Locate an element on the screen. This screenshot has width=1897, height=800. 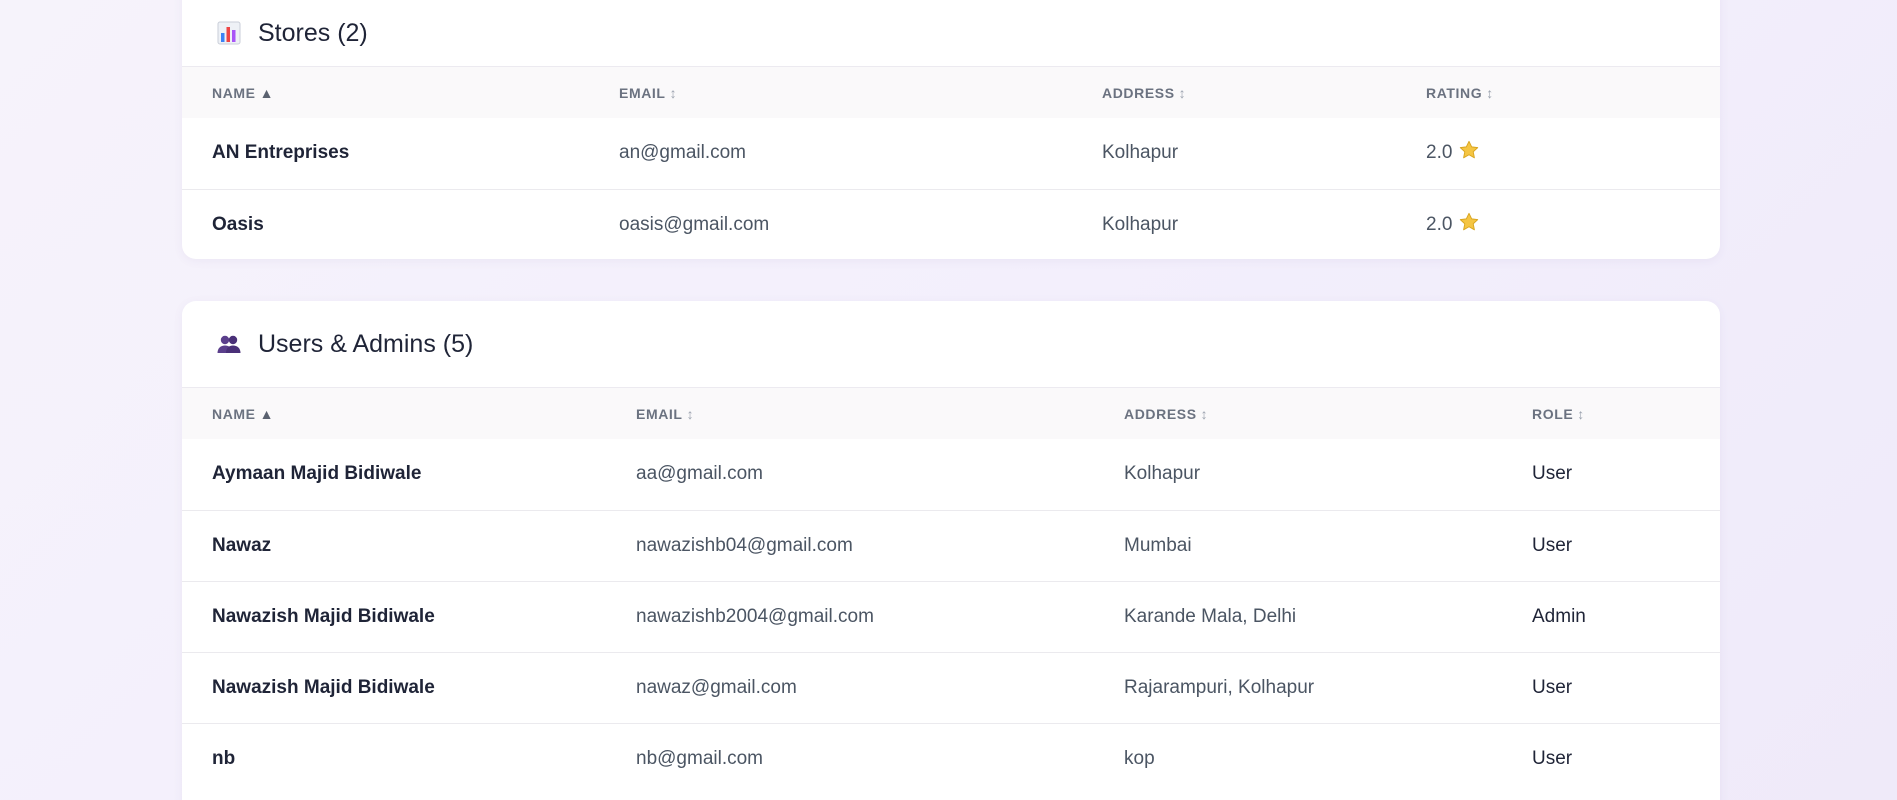
stores-col-email: EMAIL ↕ is located at coordinates (860, 92).